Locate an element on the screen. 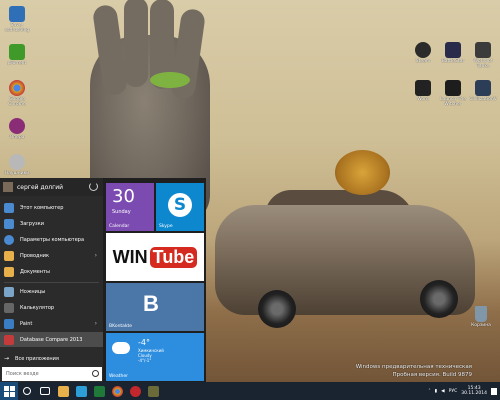 This screenshot has width=500, height=400. tile-calendar: 30 Sunday Calendar is located at coordinates (130, 207).